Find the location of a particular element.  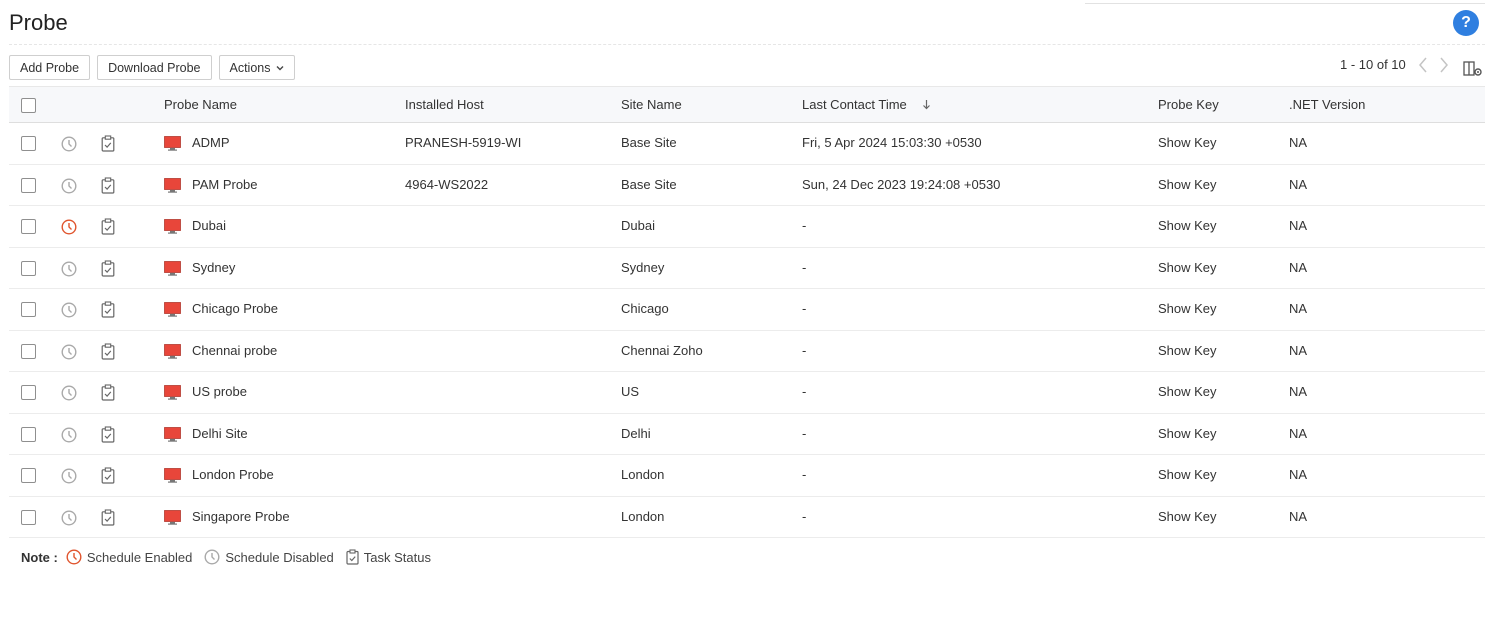

chevron-left-icon is located at coordinates (1423, 65).